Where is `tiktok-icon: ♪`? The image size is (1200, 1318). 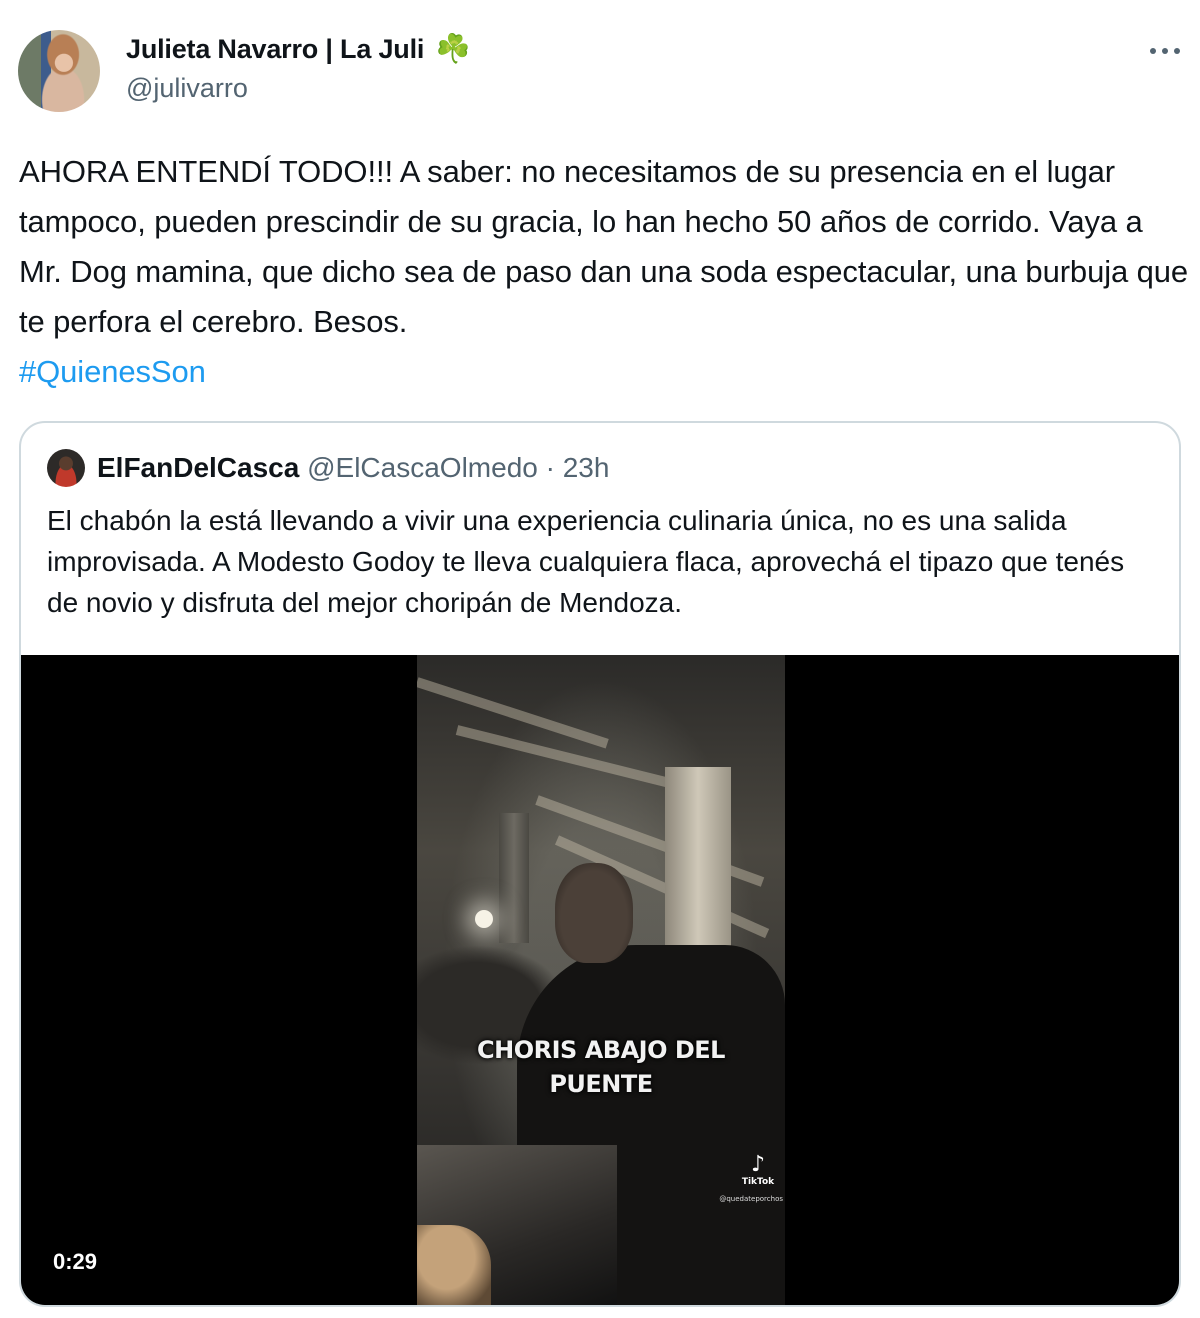
tiktok-icon: ♪ is located at coordinates (758, 1164).